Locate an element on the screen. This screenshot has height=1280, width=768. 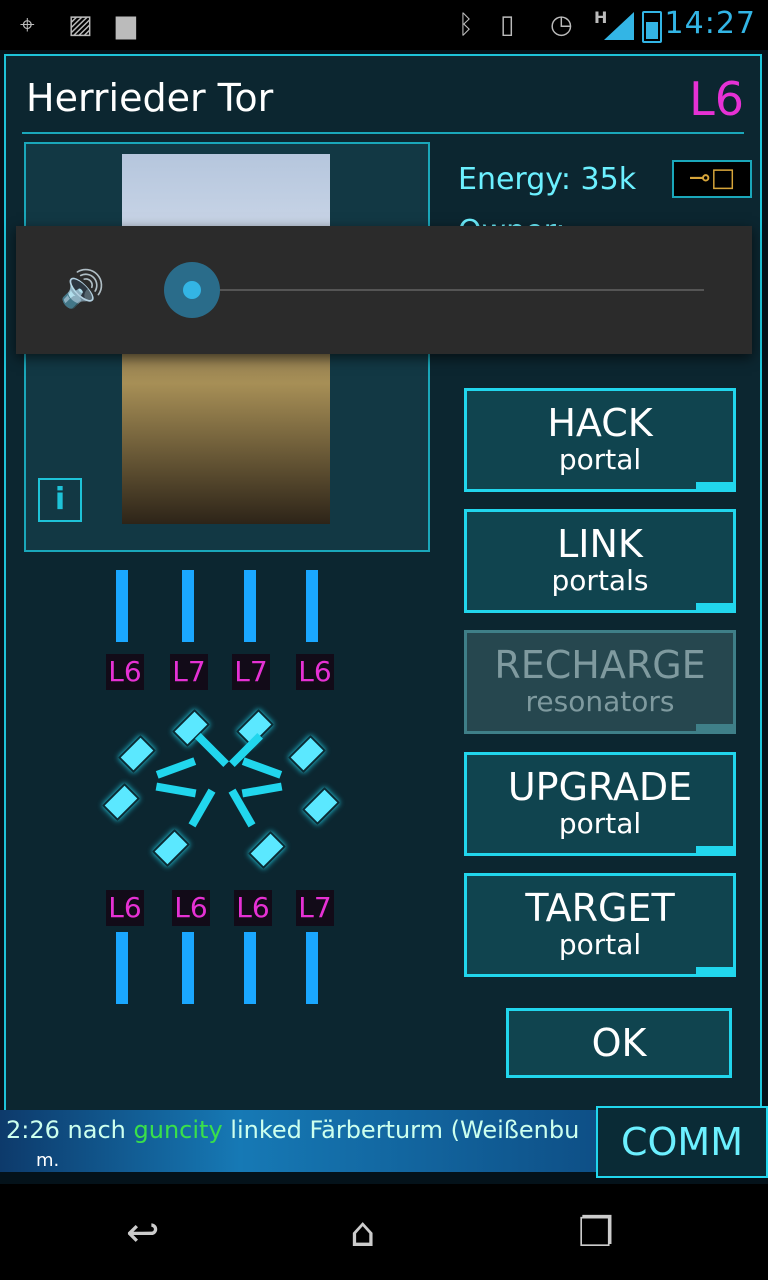
key-icon: ⊸□ is located at coordinates (712, 178).